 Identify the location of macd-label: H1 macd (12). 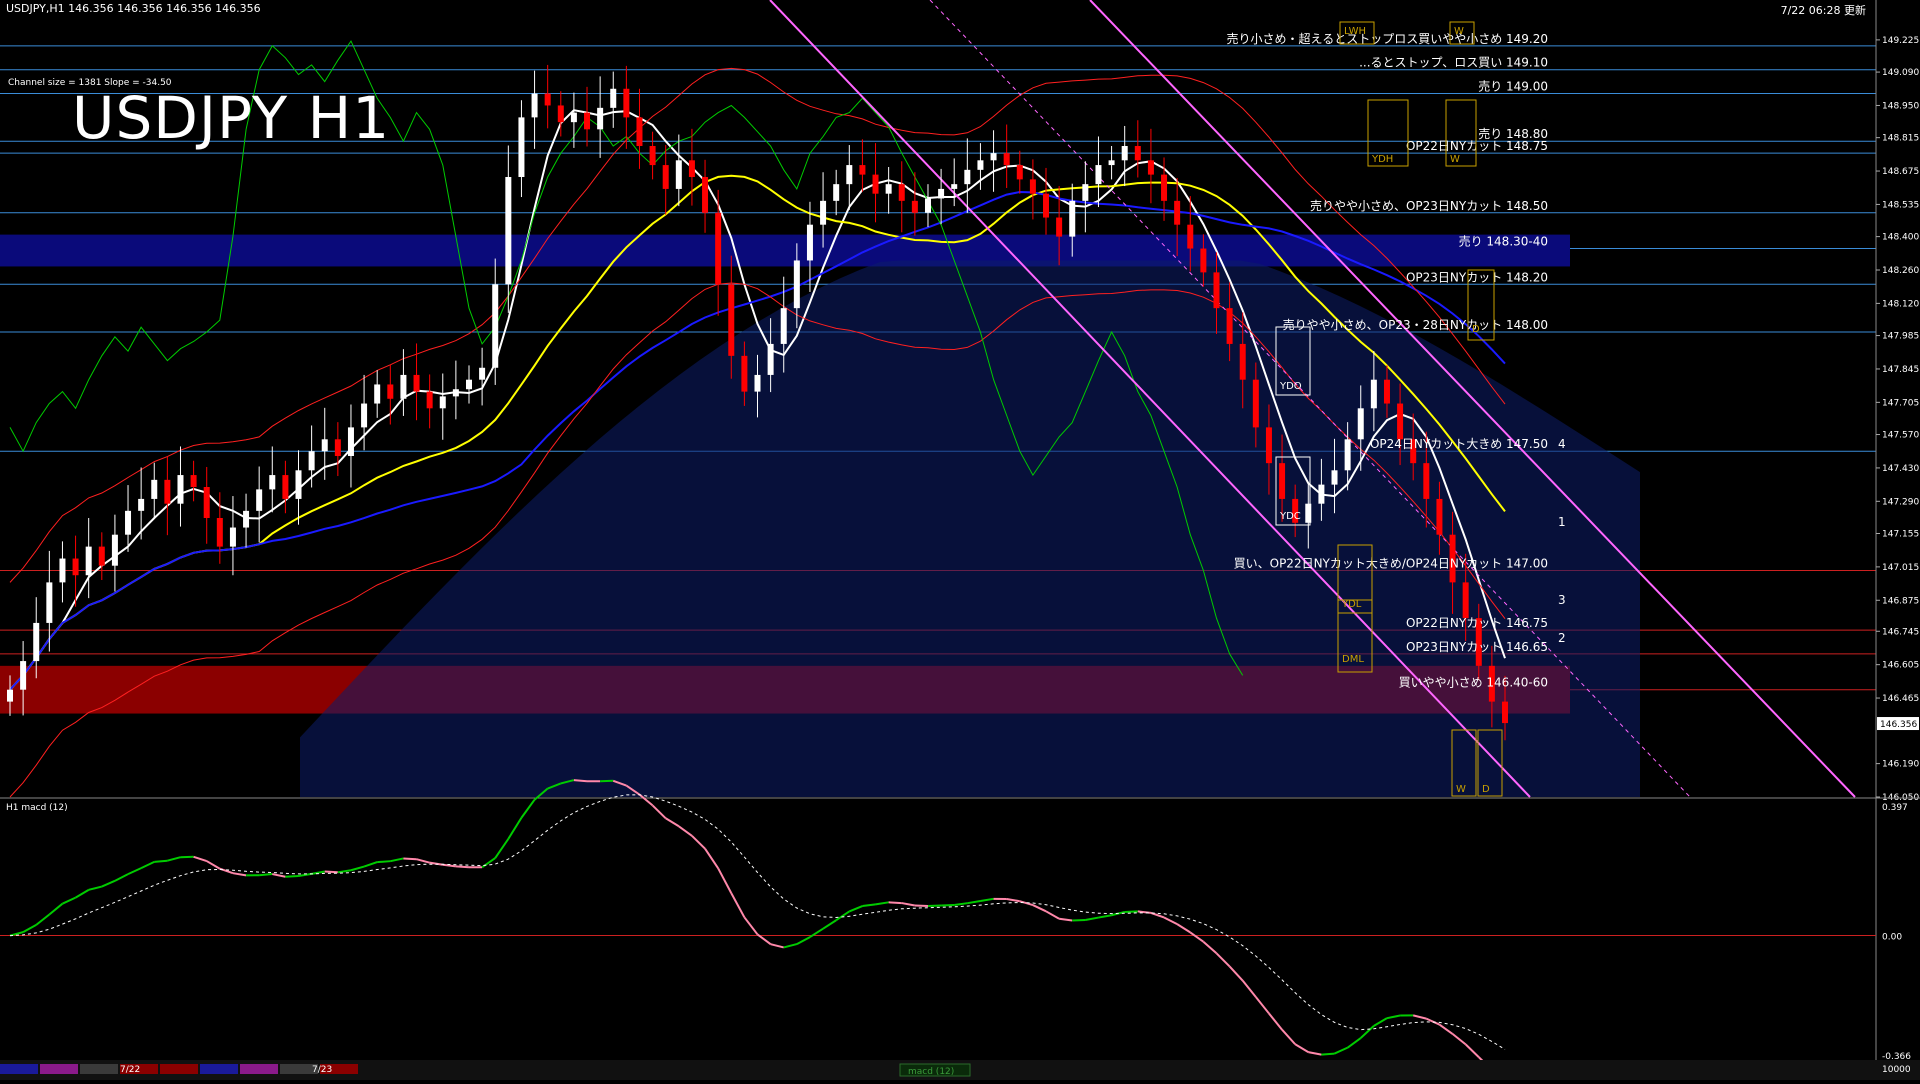
(37, 808).